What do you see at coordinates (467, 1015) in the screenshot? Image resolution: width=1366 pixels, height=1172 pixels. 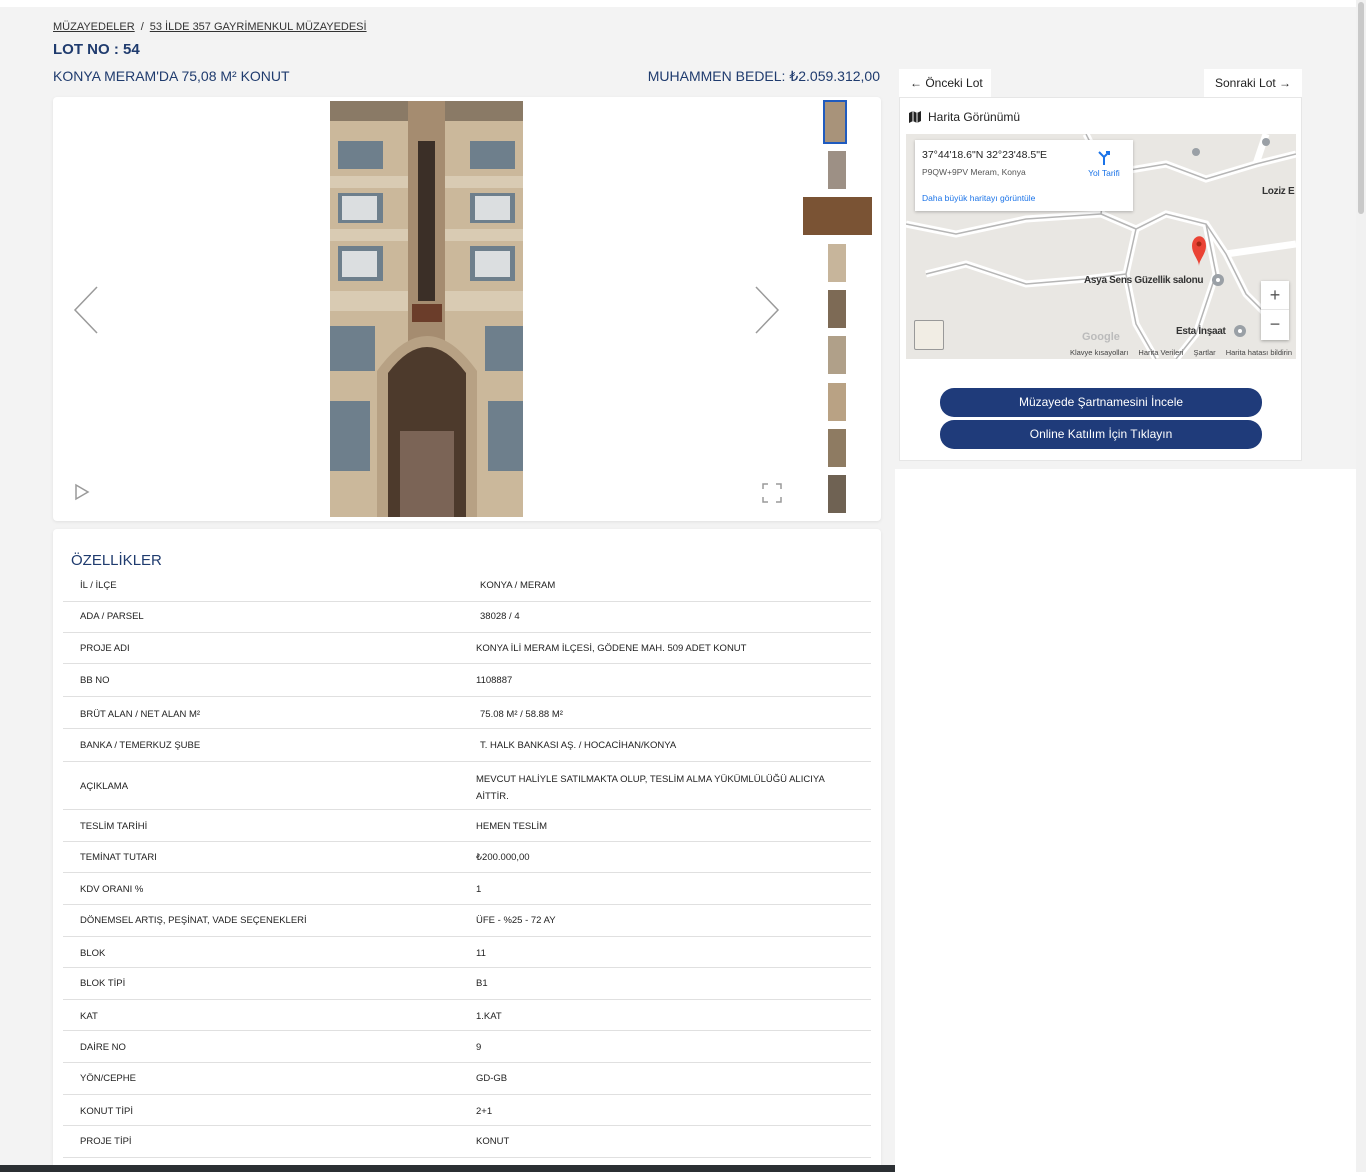 I see `feature-row: KAT 1.KAT` at bounding box center [467, 1015].